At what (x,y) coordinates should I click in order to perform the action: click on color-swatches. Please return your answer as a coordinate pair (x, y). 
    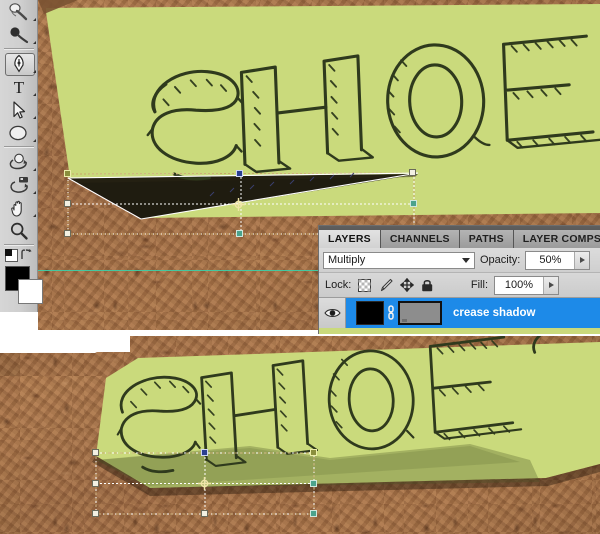
    Looking at the image, I should click on (21, 287).